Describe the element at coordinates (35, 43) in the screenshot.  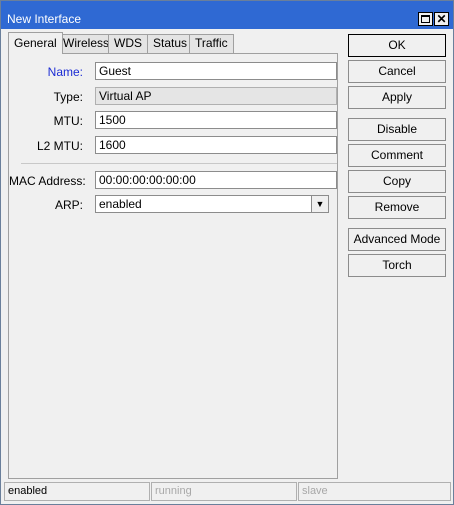
I see `tab-general: General` at that location.